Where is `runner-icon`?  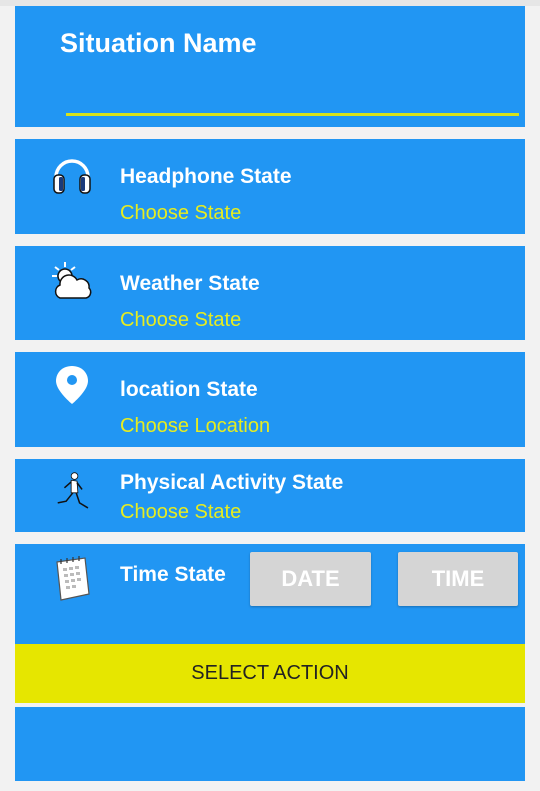
runner-icon is located at coordinates (72, 492).